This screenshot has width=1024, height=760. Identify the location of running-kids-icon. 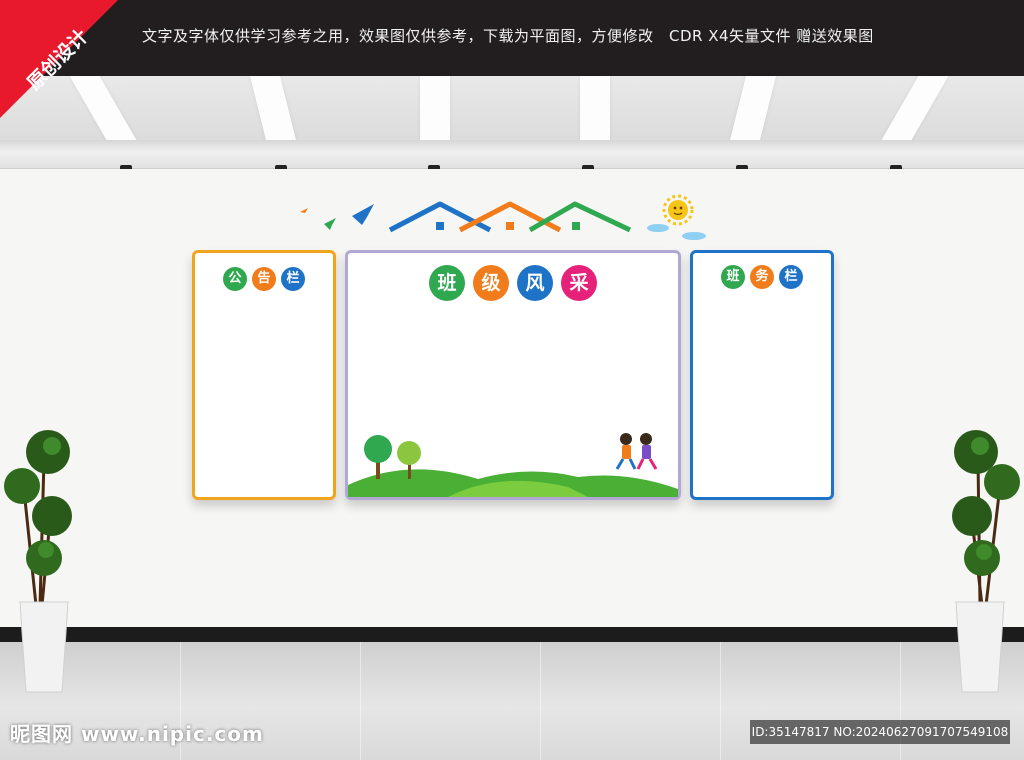
(636, 451).